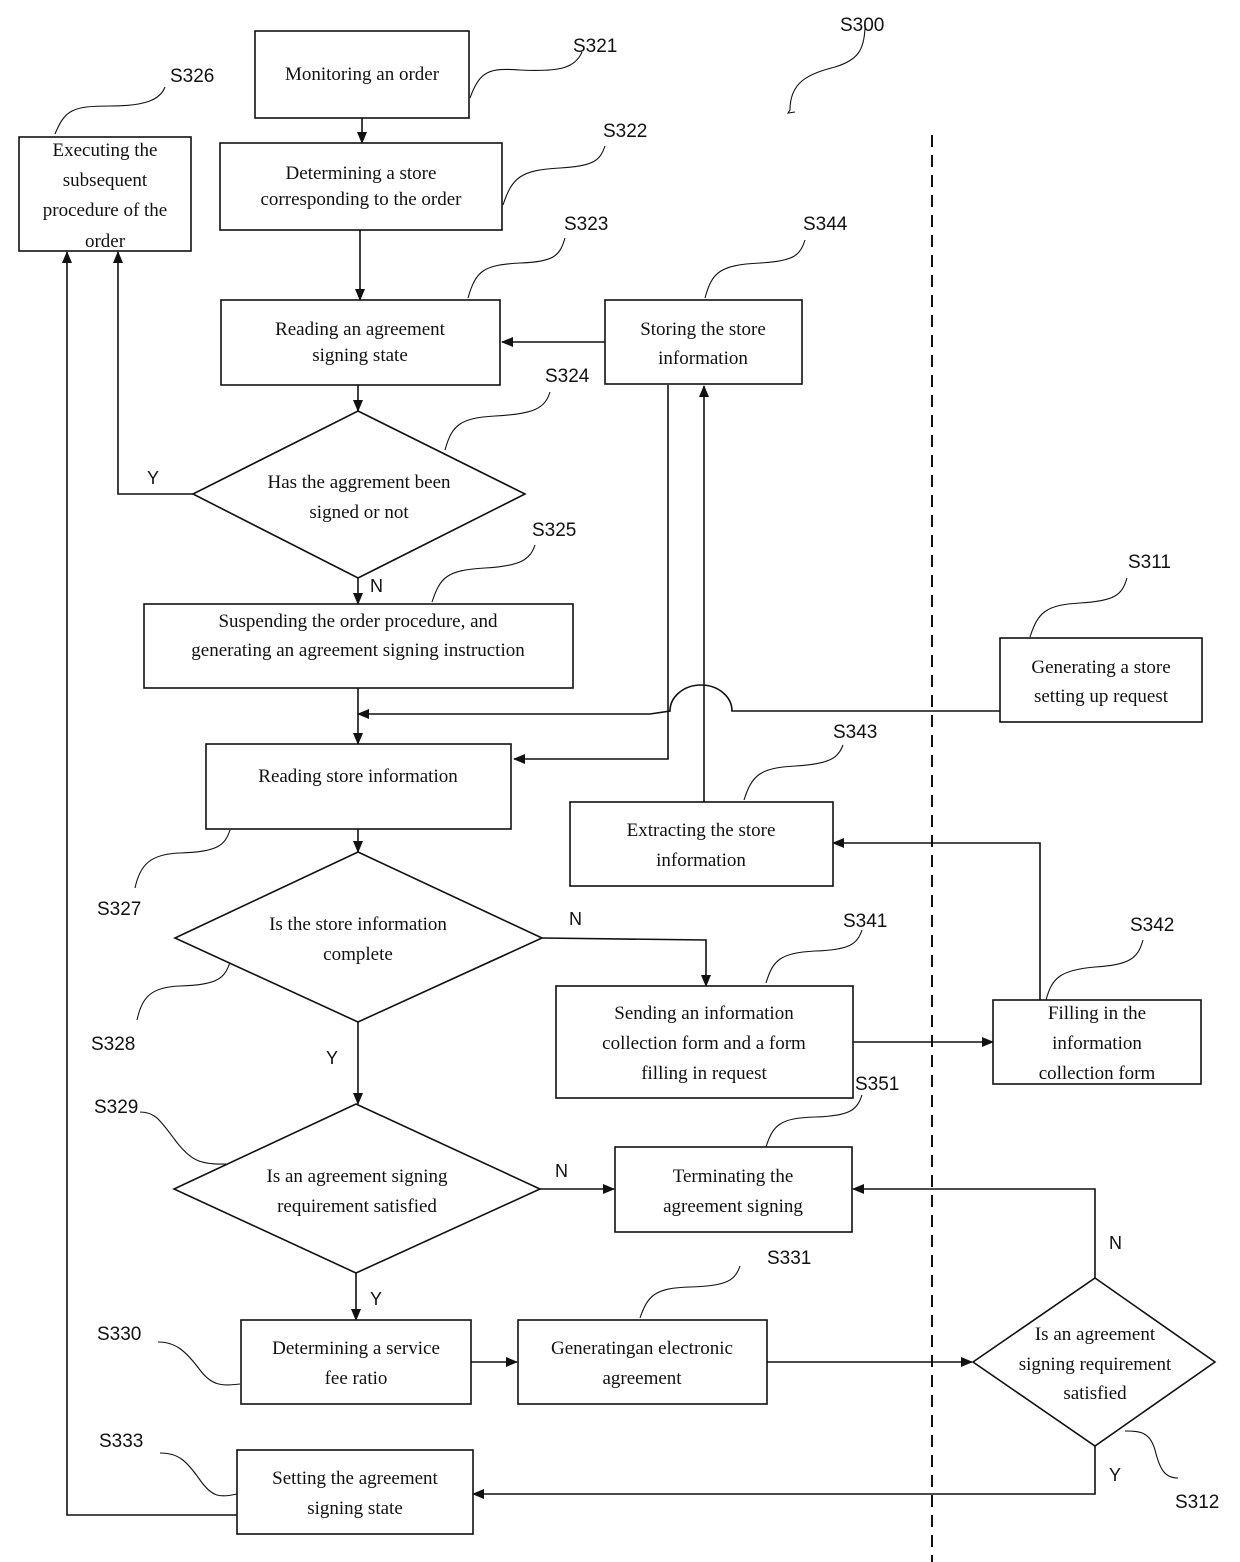 This screenshot has height=1562, width=1240. I want to click on ref-label-s325: S325, so click(554, 530).